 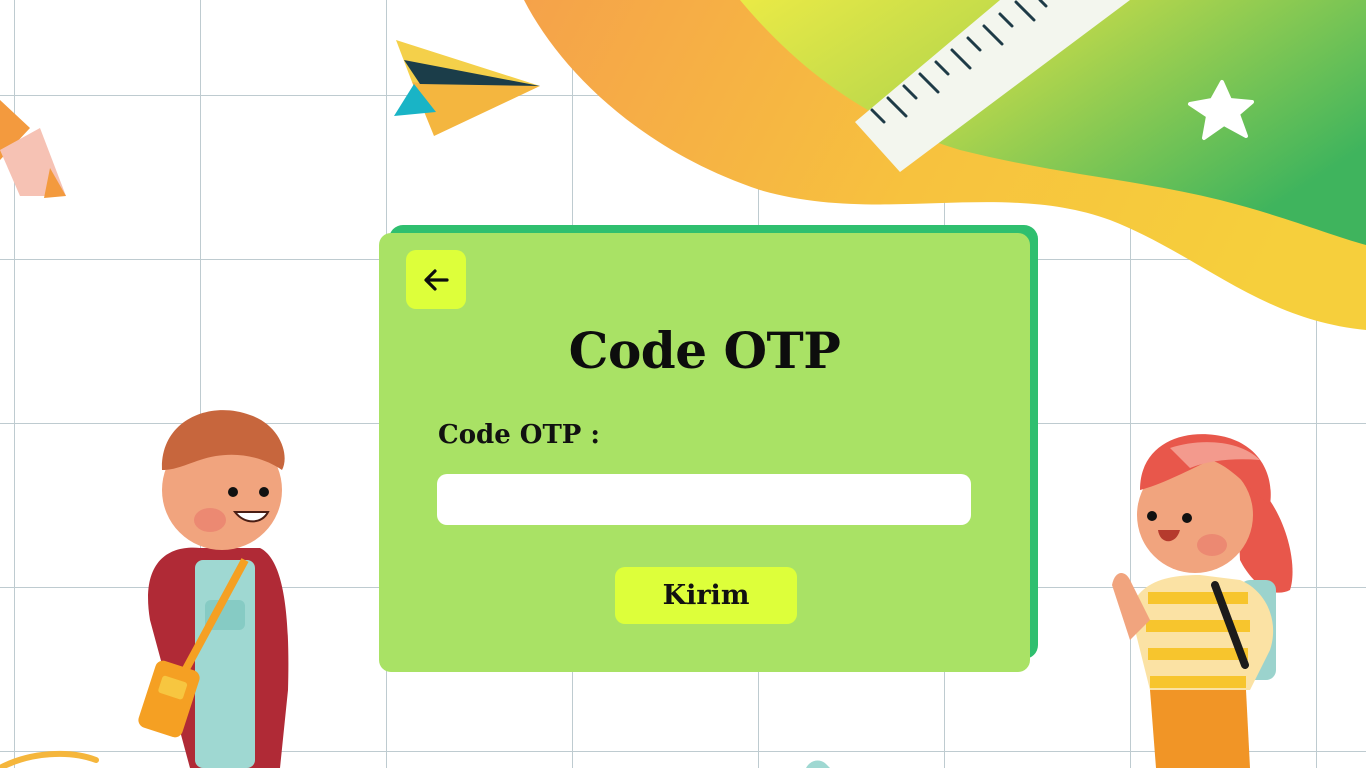 What do you see at coordinates (467, 88) in the screenshot?
I see `paper-plane-decoration` at bounding box center [467, 88].